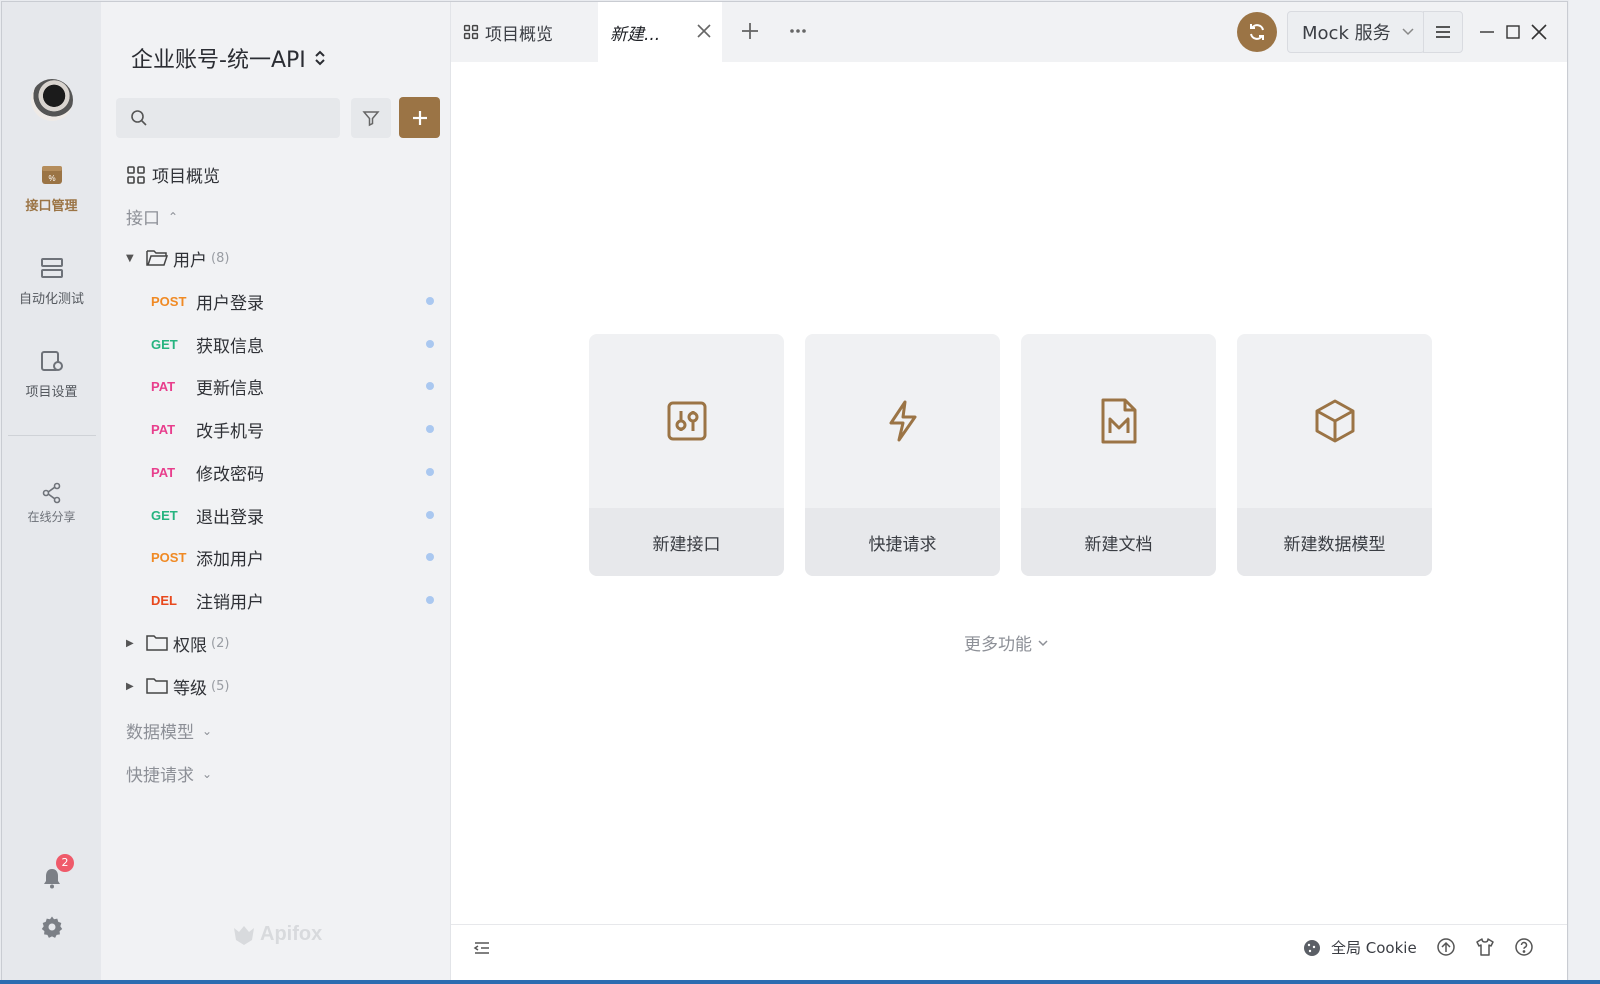 This screenshot has width=1600, height=984. Describe the element at coordinates (1334, 421) in the screenshot. I see `cube-icon` at that location.